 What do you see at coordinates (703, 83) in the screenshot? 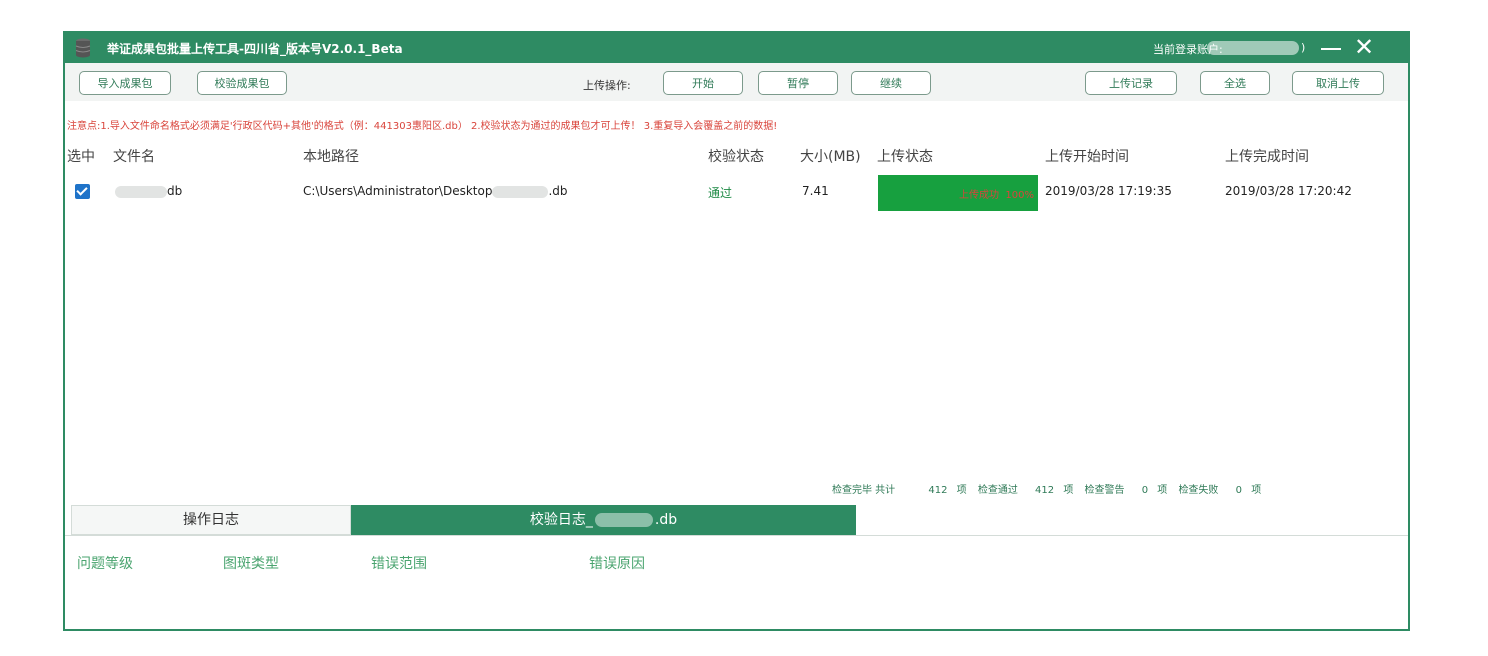
I see `start-button: 开始` at bounding box center [703, 83].